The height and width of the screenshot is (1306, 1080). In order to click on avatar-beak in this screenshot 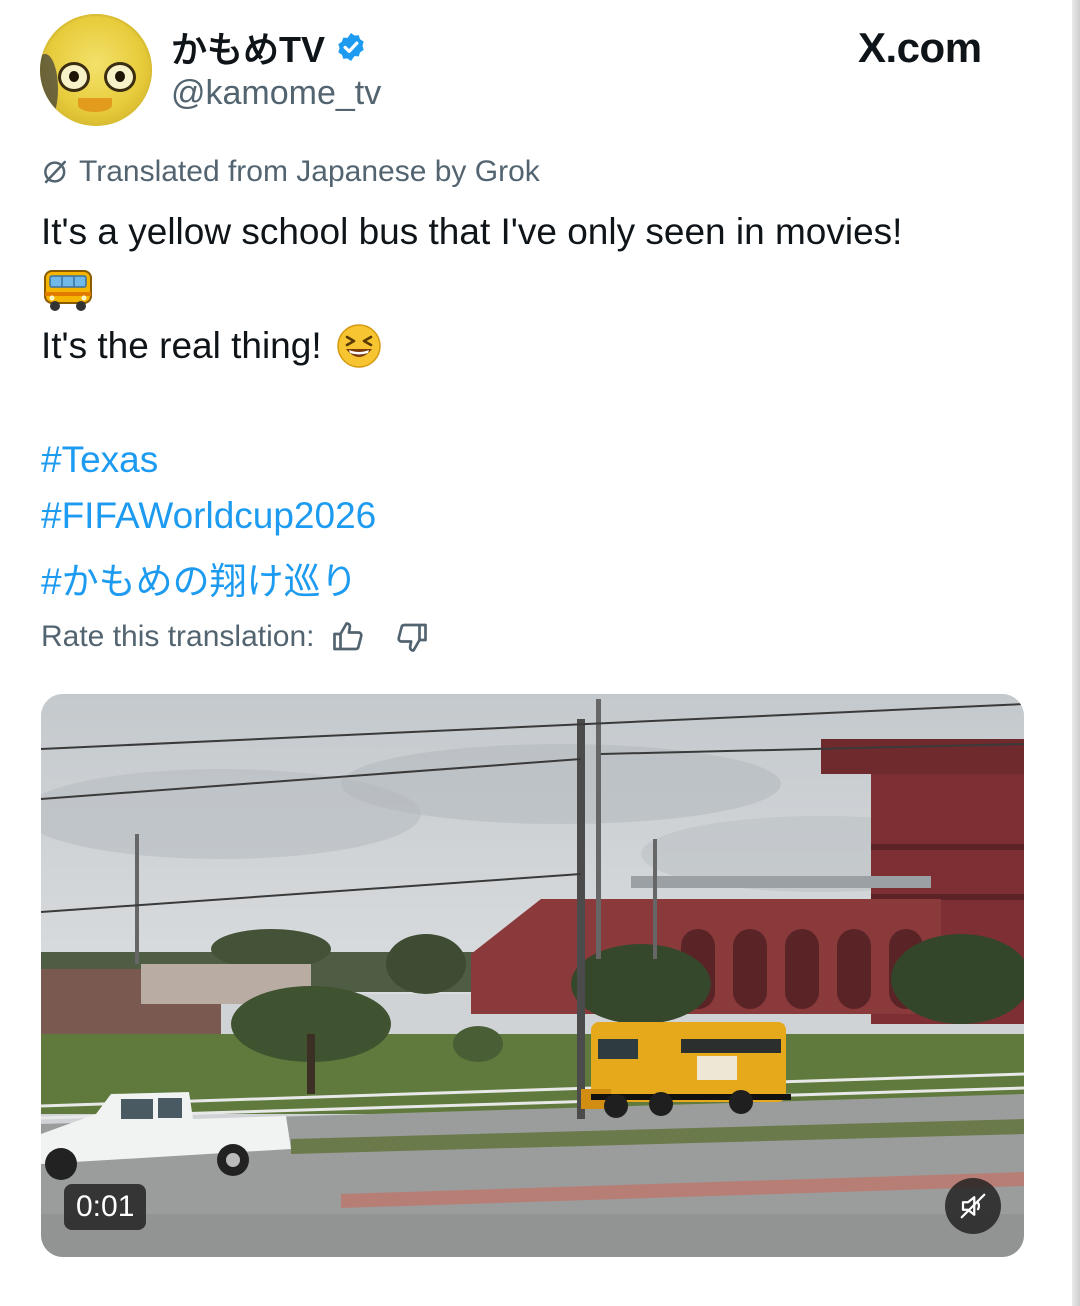, I will do `click(95, 105)`.